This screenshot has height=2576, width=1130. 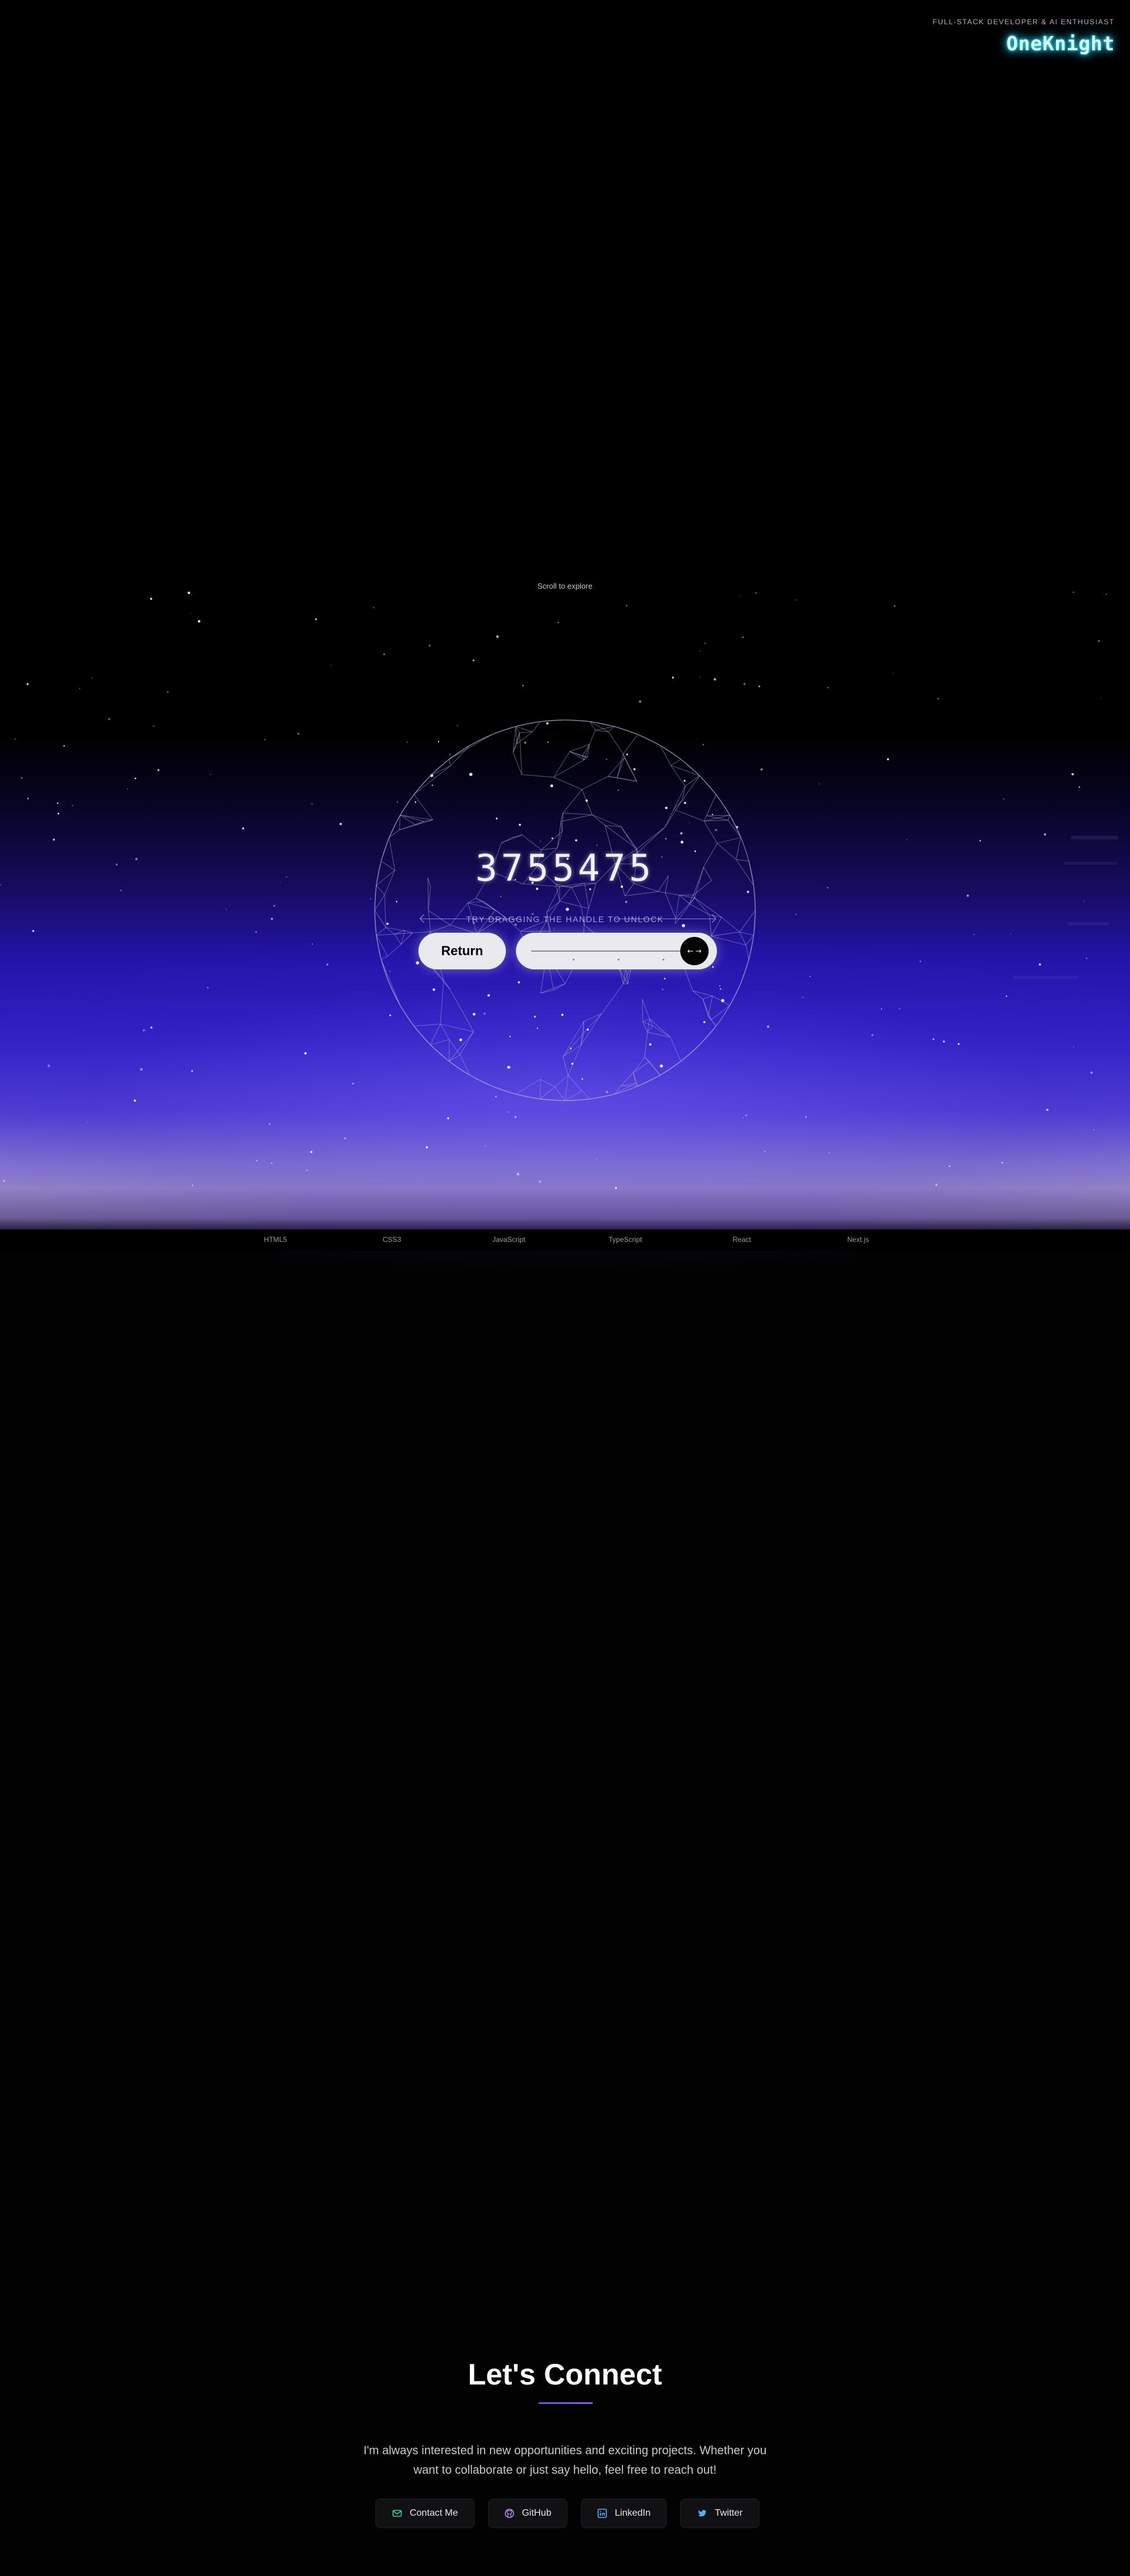 I want to click on brand-logo: OneKnight, so click(x=1024, y=43).